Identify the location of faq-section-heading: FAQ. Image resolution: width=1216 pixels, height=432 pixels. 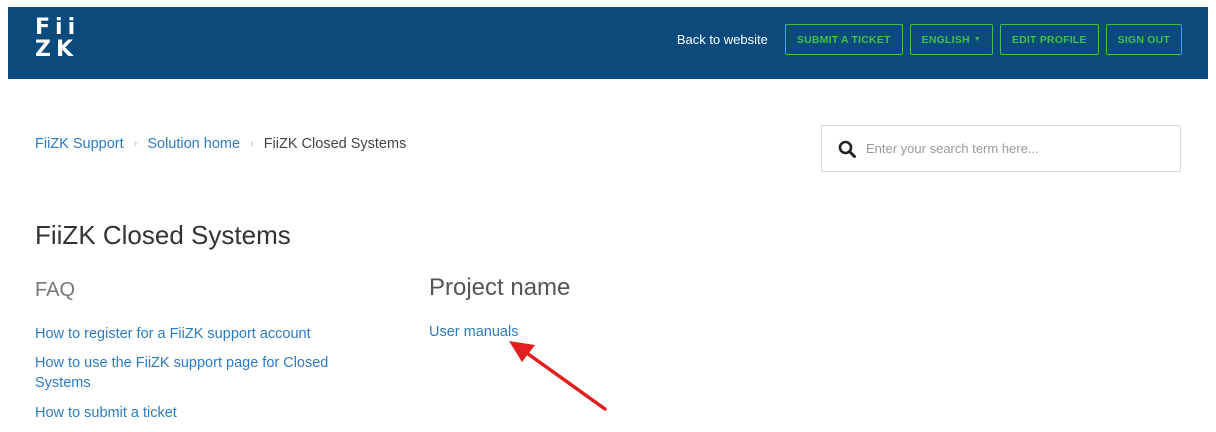
(55, 290).